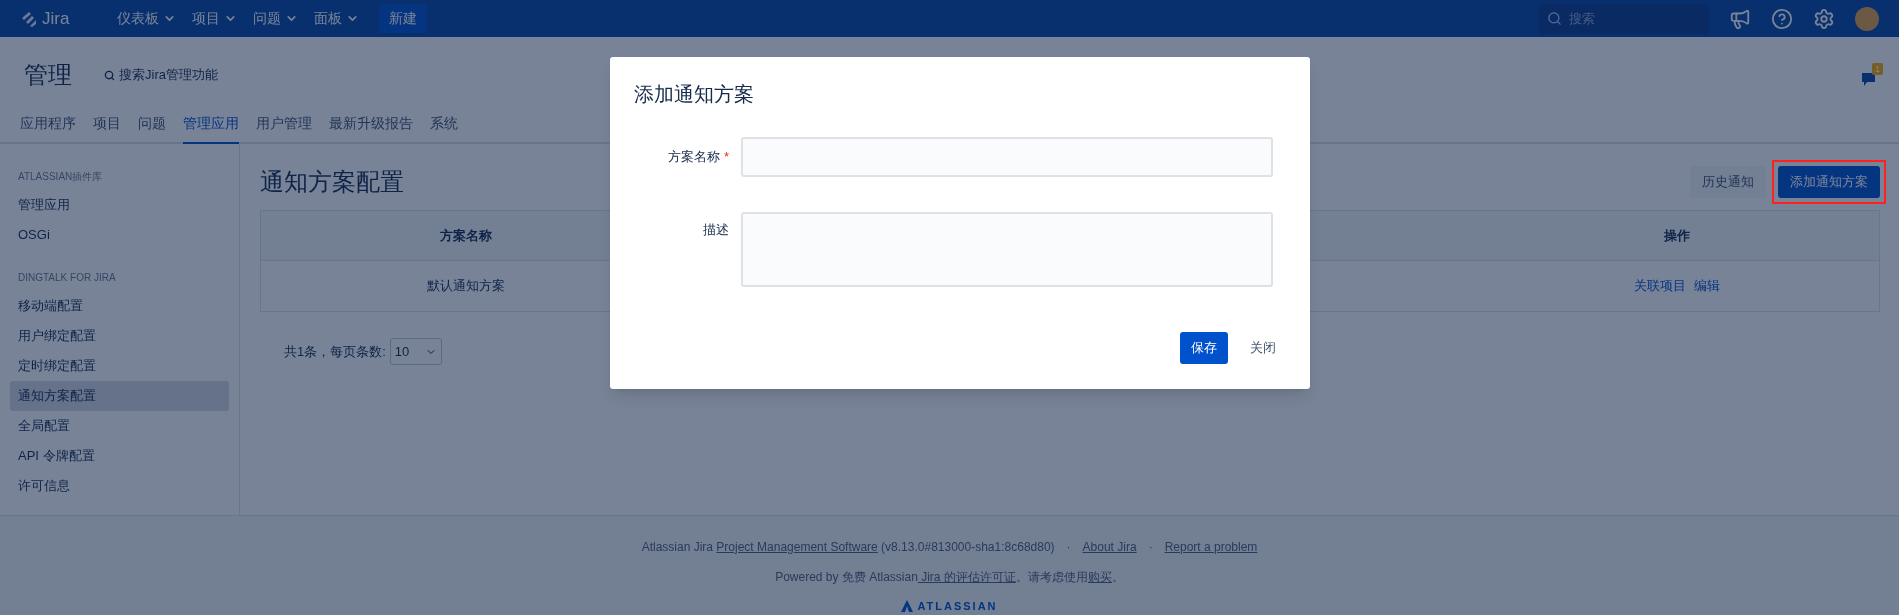 This screenshot has width=1899, height=615. What do you see at coordinates (1007, 249) in the screenshot?
I see `description-field` at bounding box center [1007, 249].